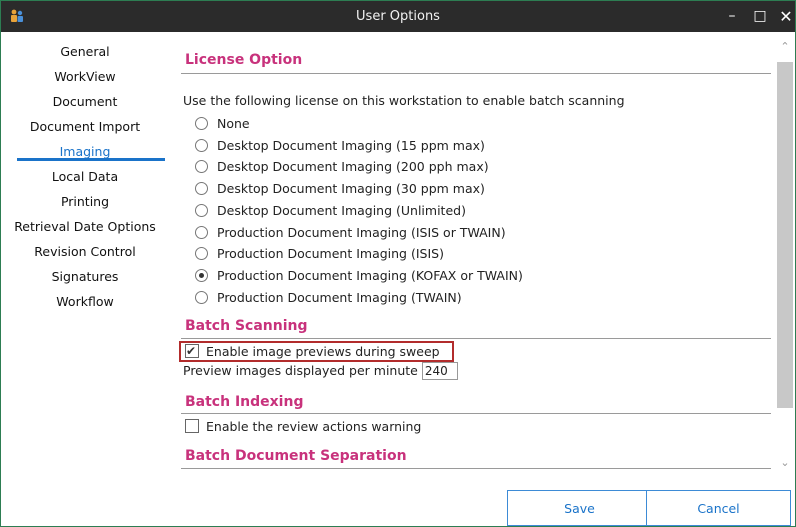 This screenshot has height=527, width=796. I want to click on license-radio-desktop-15ppm: Desktop Document Imaging (15 ppm max), so click(340, 146).